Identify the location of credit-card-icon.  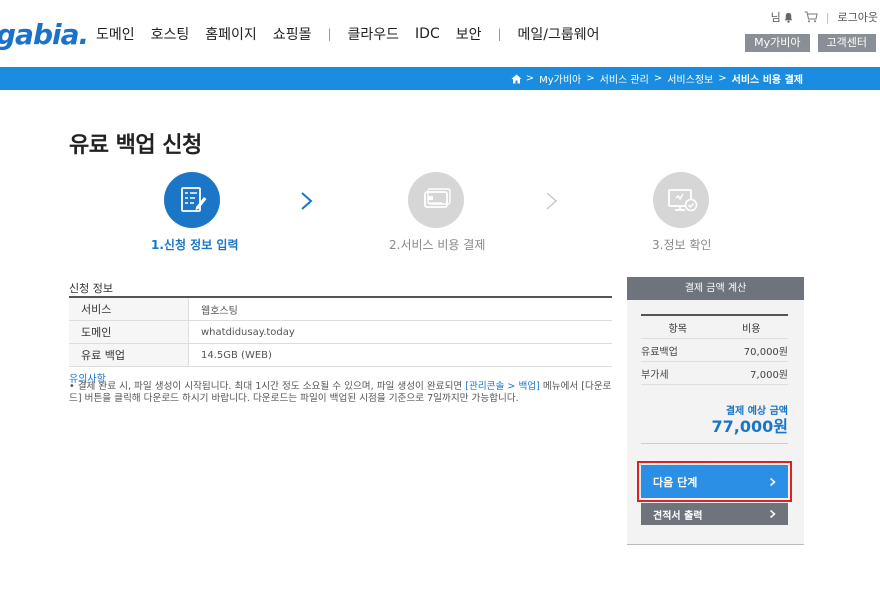
(437, 198).